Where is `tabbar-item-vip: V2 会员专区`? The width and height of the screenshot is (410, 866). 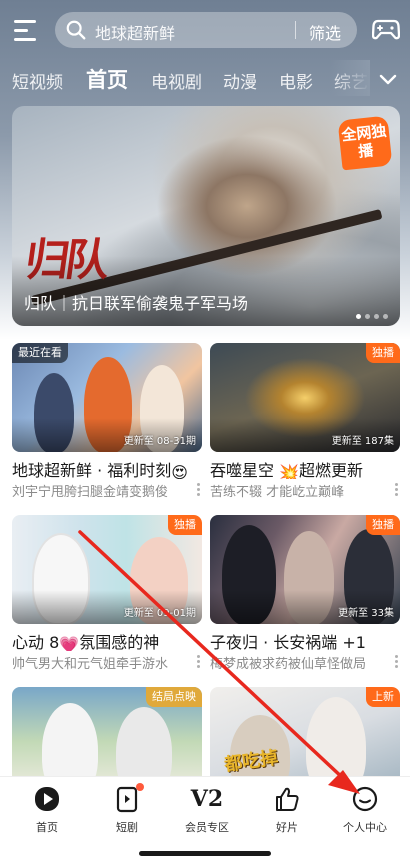 tabbar-item-vip: V2 会员专区 is located at coordinates (207, 810).